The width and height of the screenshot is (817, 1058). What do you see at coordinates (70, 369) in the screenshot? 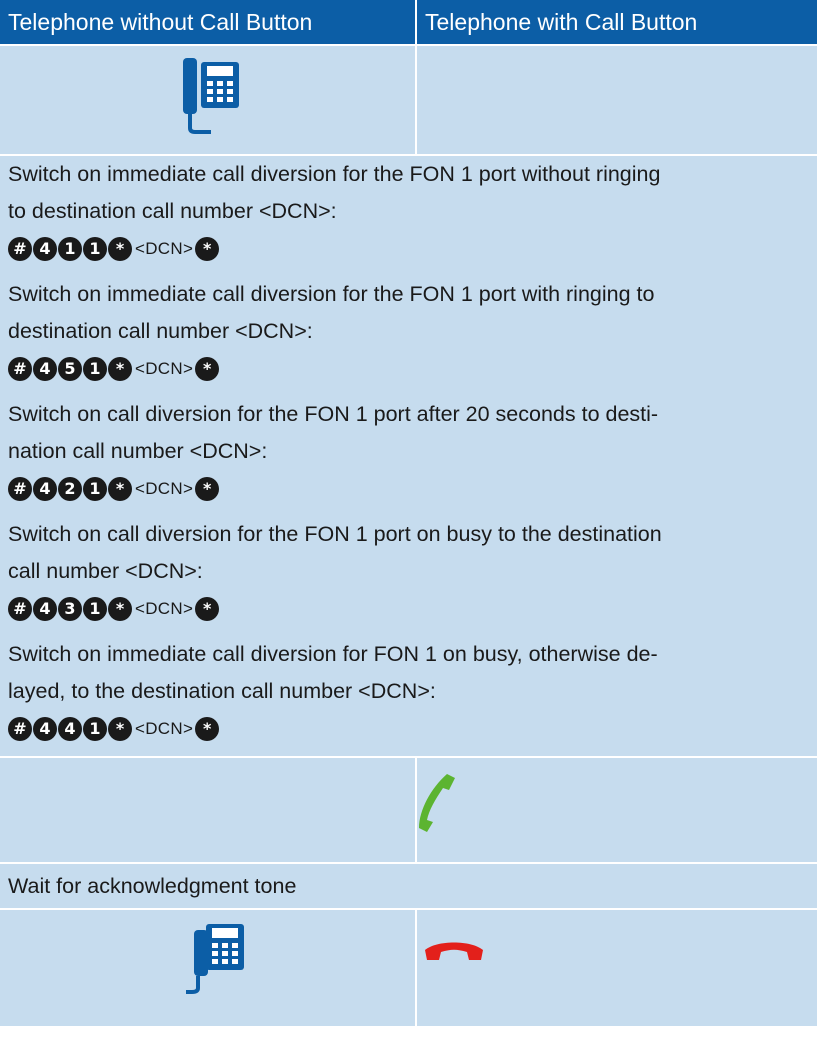
I see `key-glyph: 5` at bounding box center [70, 369].